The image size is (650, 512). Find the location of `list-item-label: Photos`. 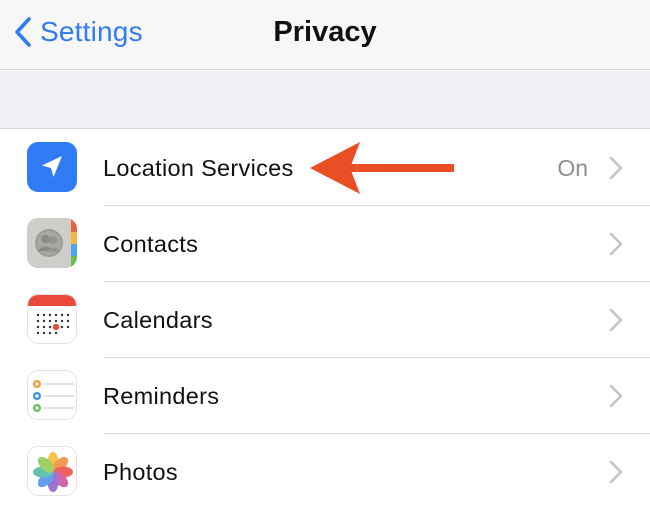

list-item-label: Photos is located at coordinates (140, 472).